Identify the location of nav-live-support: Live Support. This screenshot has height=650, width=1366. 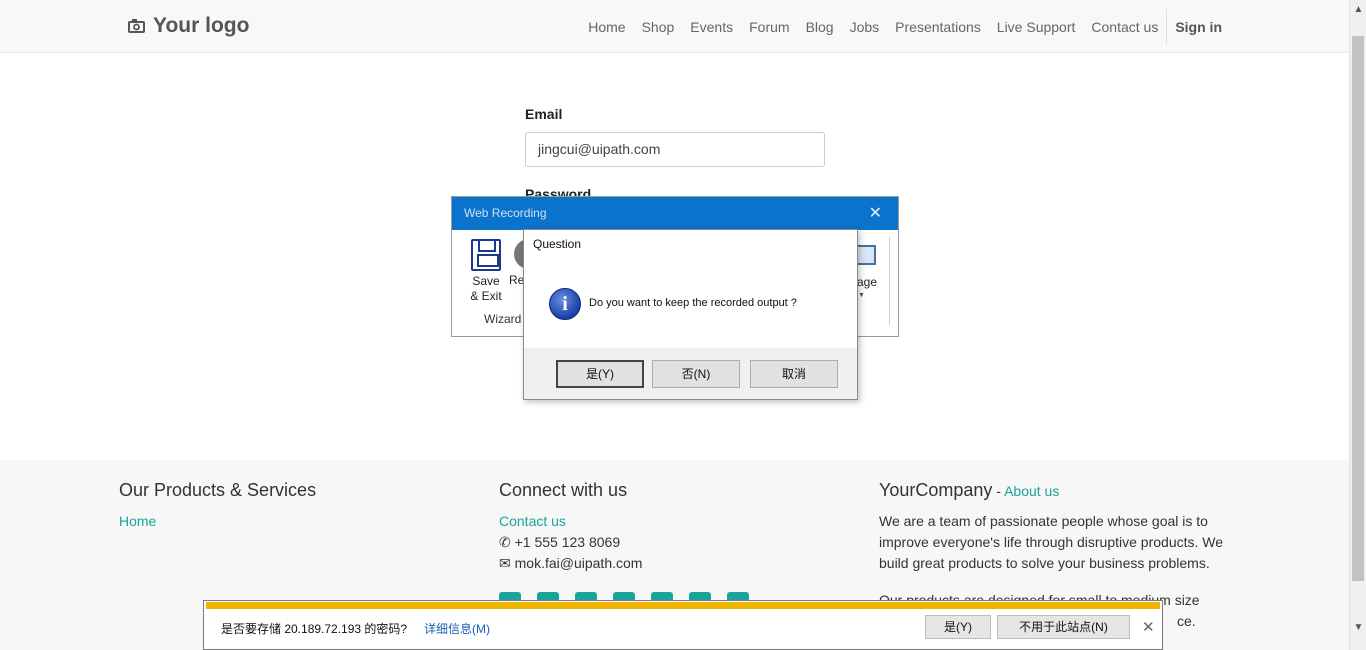
(1036, 27).